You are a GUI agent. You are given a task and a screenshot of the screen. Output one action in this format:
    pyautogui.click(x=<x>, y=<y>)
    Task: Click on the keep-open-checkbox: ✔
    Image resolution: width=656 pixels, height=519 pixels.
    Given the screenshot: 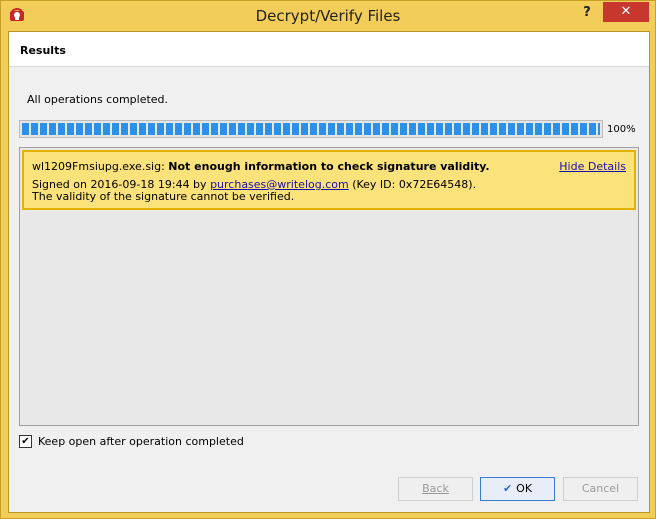 What is the action you would take?
    pyautogui.click(x=25, y=441)
    